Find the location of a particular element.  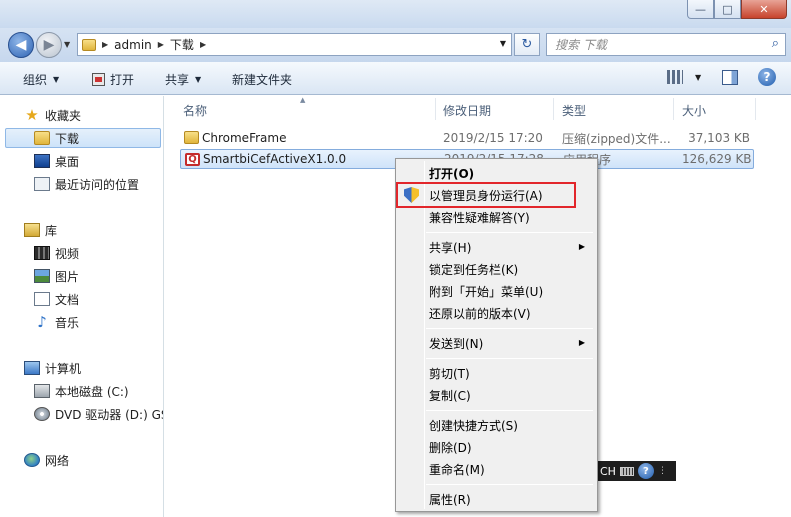

back-button: ◀ is located at coordinates (21, 45).